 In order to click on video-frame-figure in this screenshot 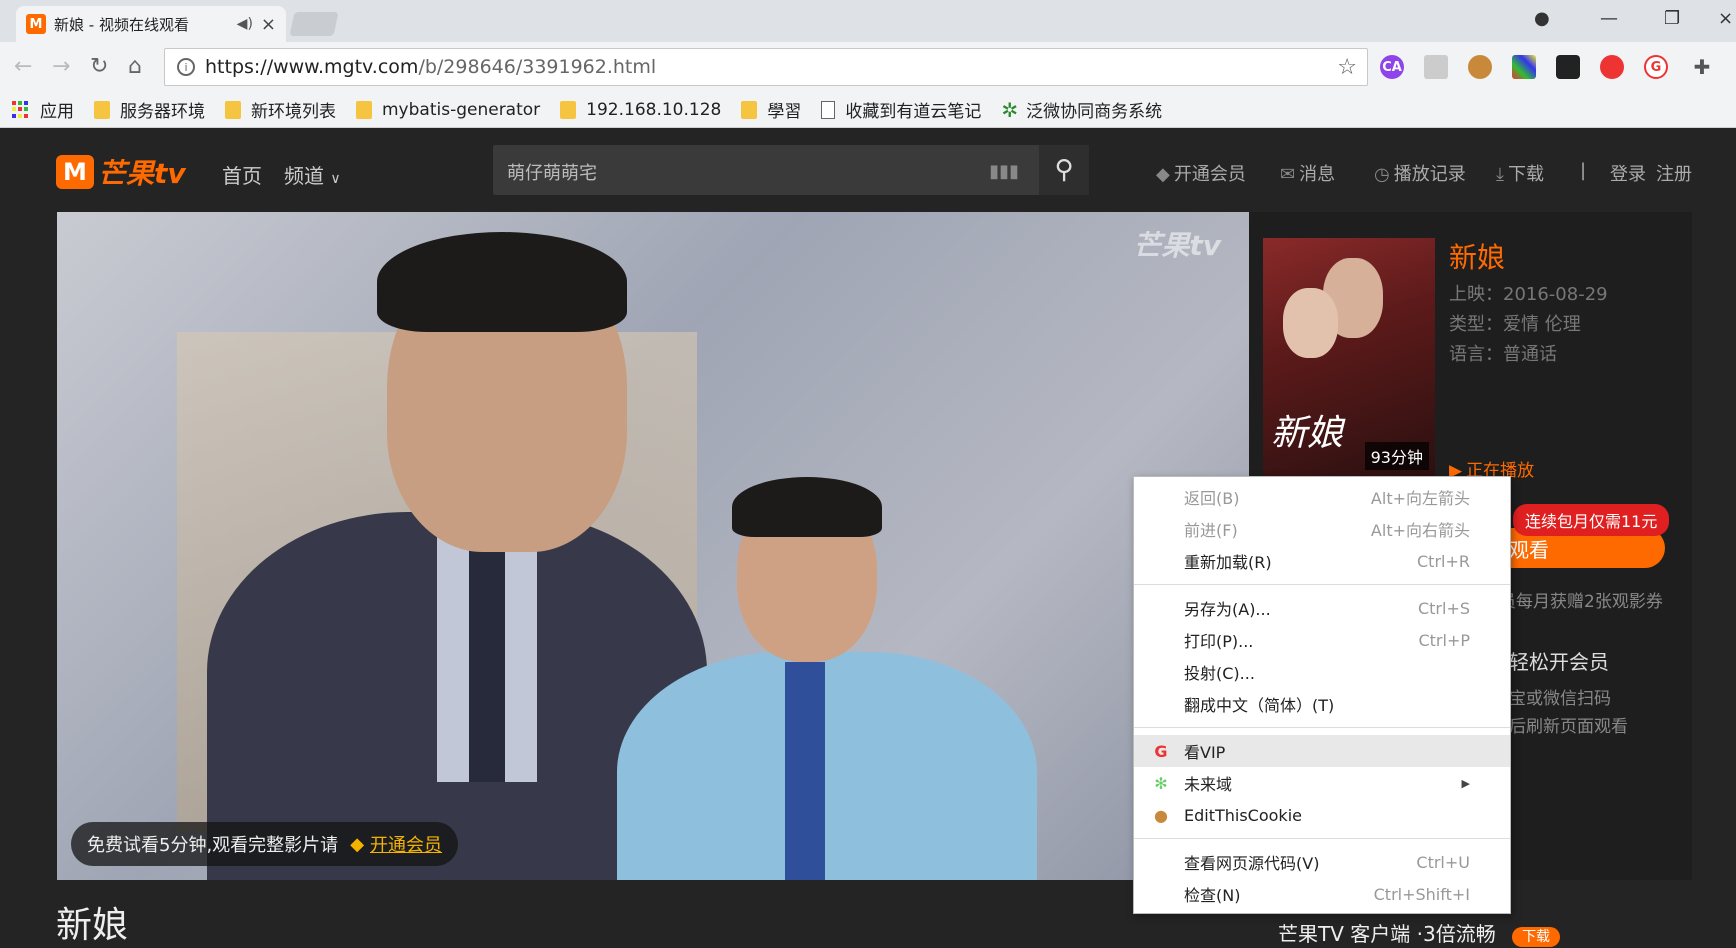, I will do `click(827, 766)`.